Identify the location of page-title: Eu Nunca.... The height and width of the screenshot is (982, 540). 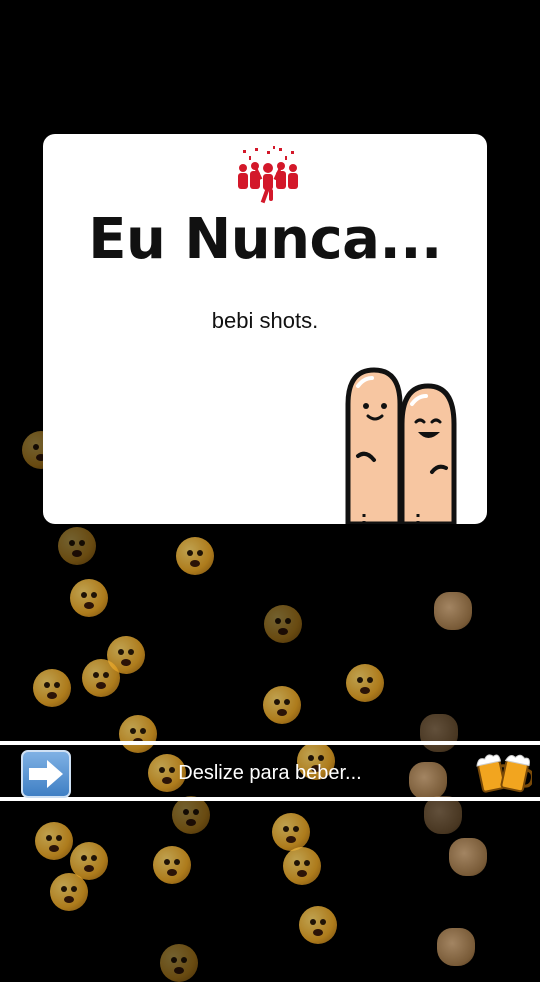
(265, 239).